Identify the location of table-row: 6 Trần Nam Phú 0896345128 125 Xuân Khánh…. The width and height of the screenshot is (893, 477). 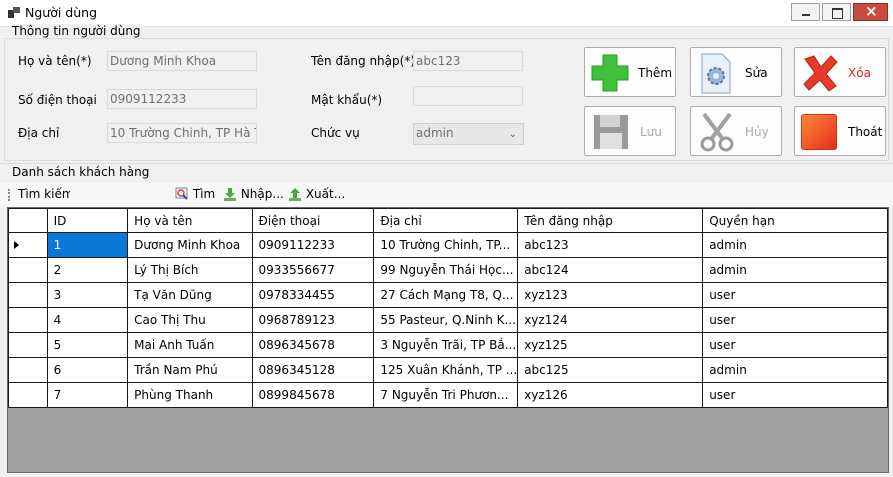
(448, 370).